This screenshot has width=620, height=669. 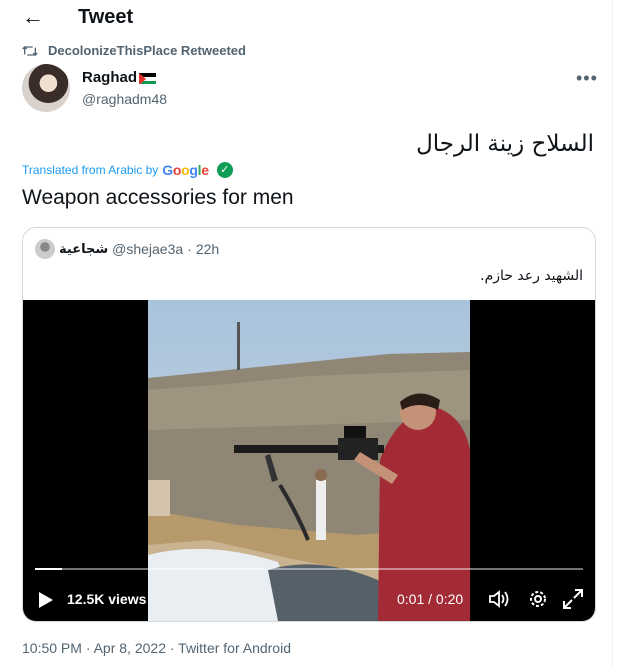 What do you see at coordinates (46, 600) in the screenshot?
I see `play-icon` at bounding box center [46, 600].